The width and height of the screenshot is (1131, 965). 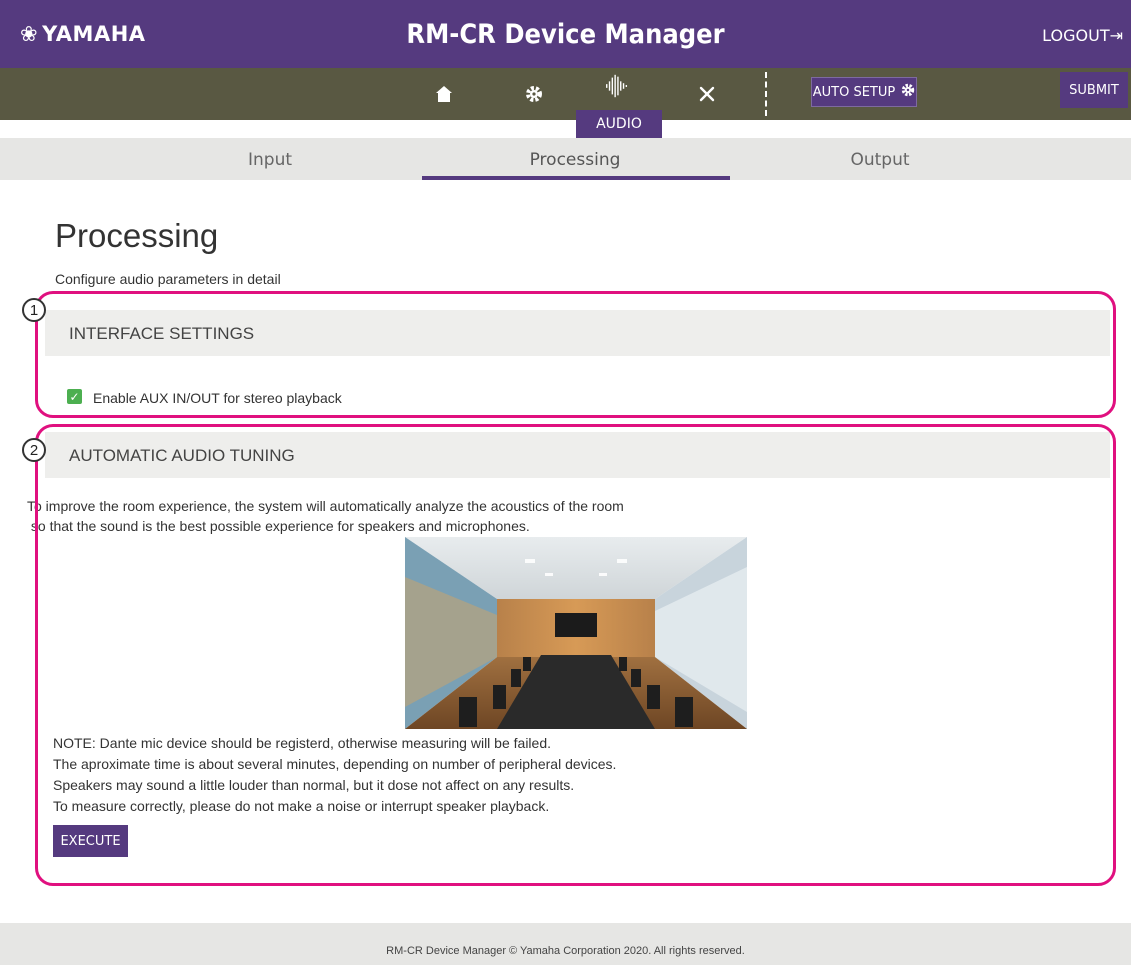 What do you see at coordinates (34, 310) in the screenshot?
I see `annotation-marker-1: 1` at bounding box center [34, 310].